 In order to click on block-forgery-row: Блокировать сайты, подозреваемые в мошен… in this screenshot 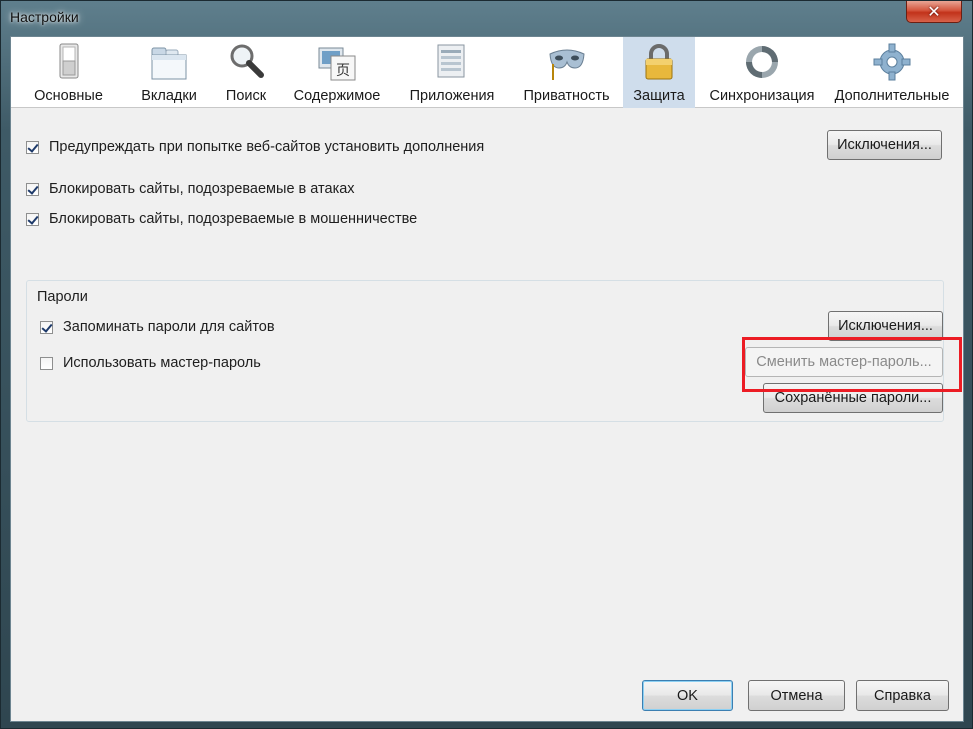, I will do `click(221, 219)`.